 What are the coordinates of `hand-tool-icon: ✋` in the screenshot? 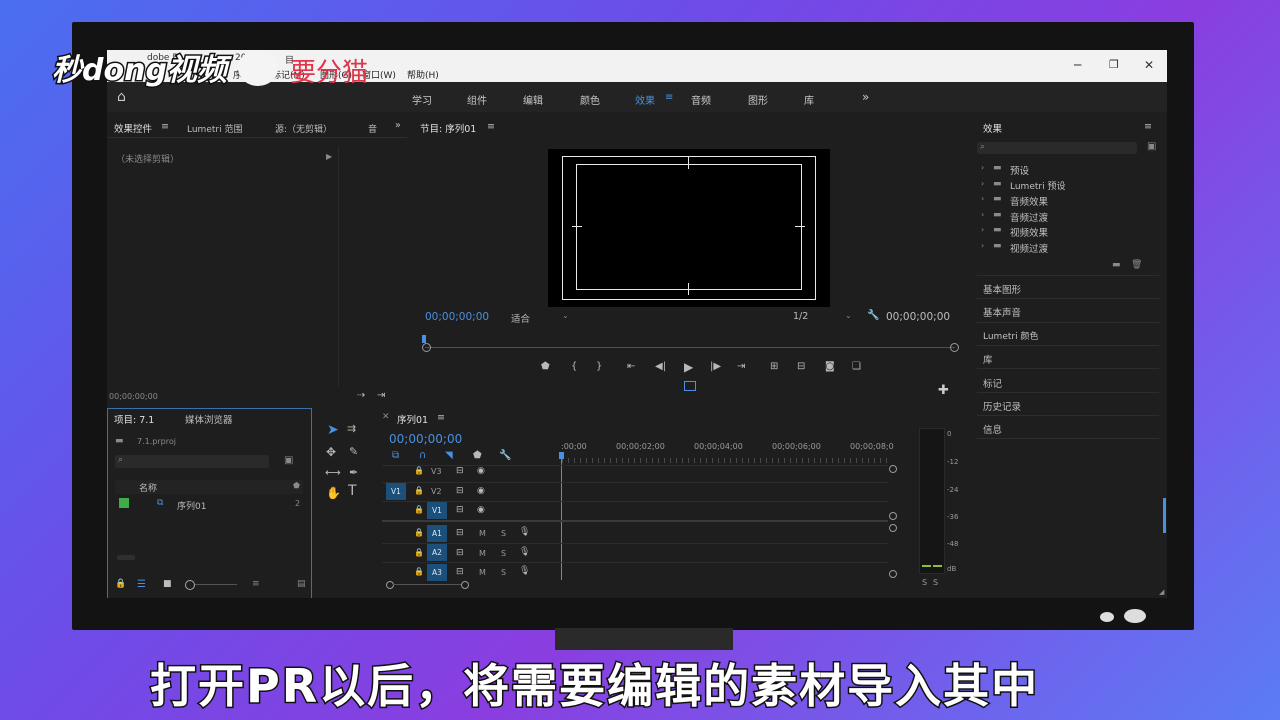 It's located at (333, 493).